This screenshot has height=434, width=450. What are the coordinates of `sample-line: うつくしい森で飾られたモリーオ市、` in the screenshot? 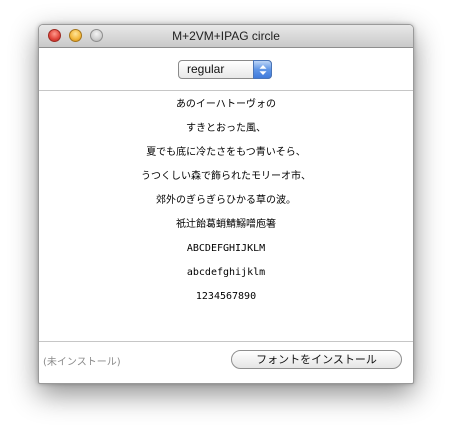 It's located at (226, 176).